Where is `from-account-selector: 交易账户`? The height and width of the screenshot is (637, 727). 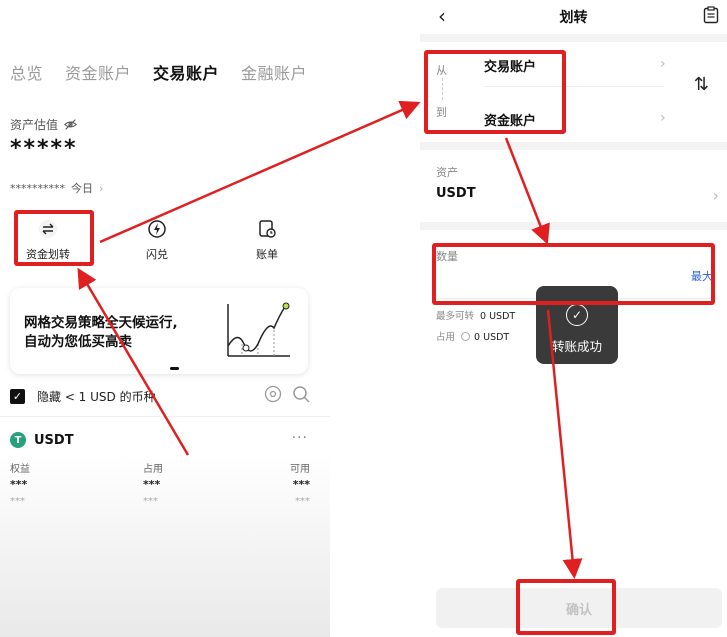
from-account-selector: 交易账户 is located at coordinates (510, 65).